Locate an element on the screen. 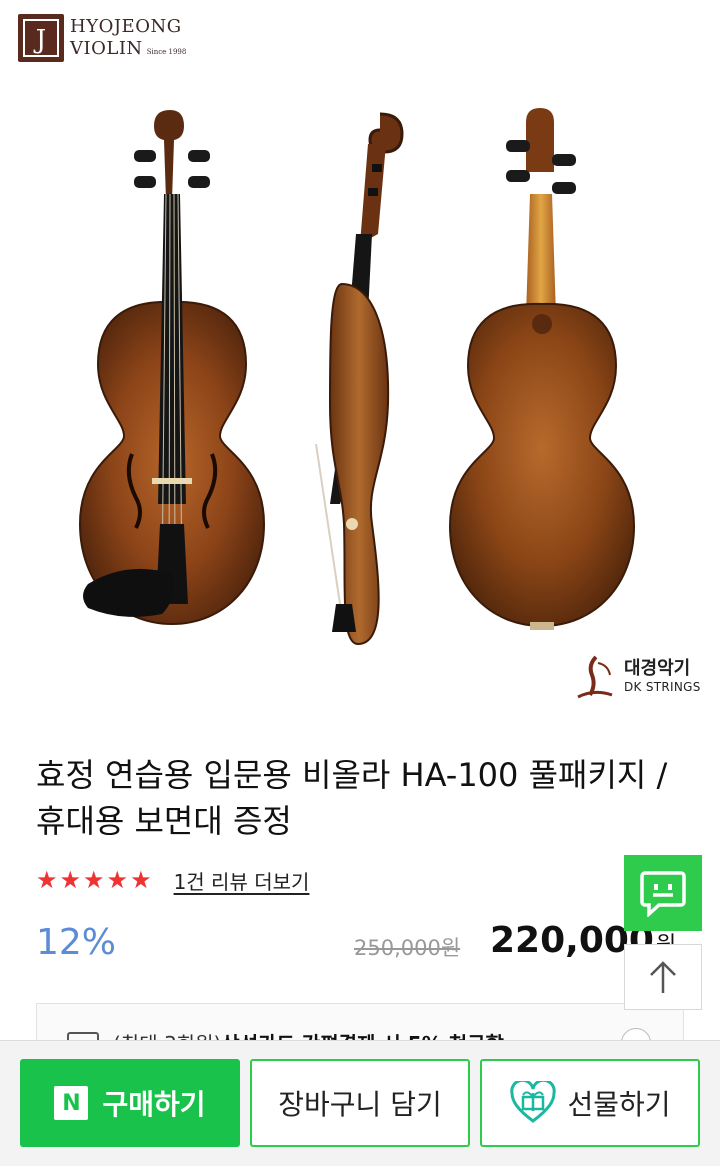  add-to-cart-button: 장바구니 담기 is located at coordinates (360, 1103).